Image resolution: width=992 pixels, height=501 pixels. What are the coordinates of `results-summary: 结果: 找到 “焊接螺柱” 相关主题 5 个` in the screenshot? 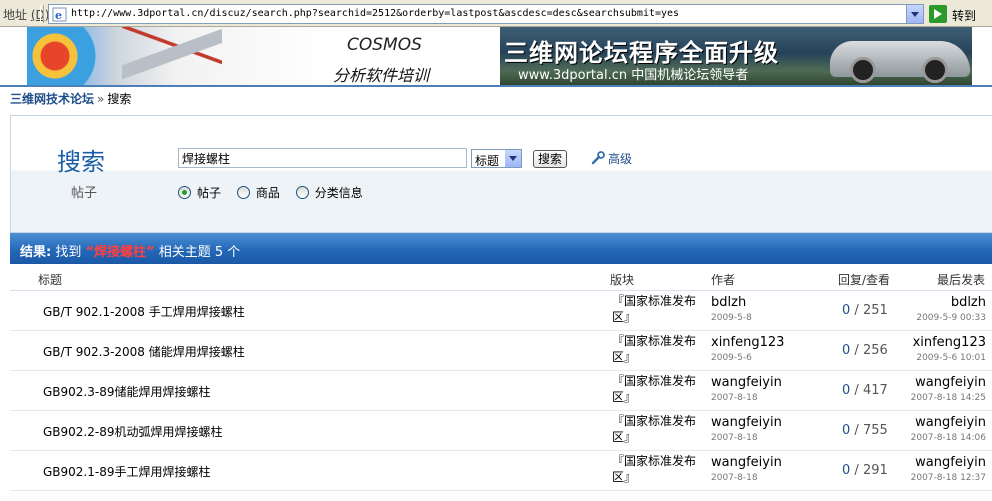 It's located at (130, 252).